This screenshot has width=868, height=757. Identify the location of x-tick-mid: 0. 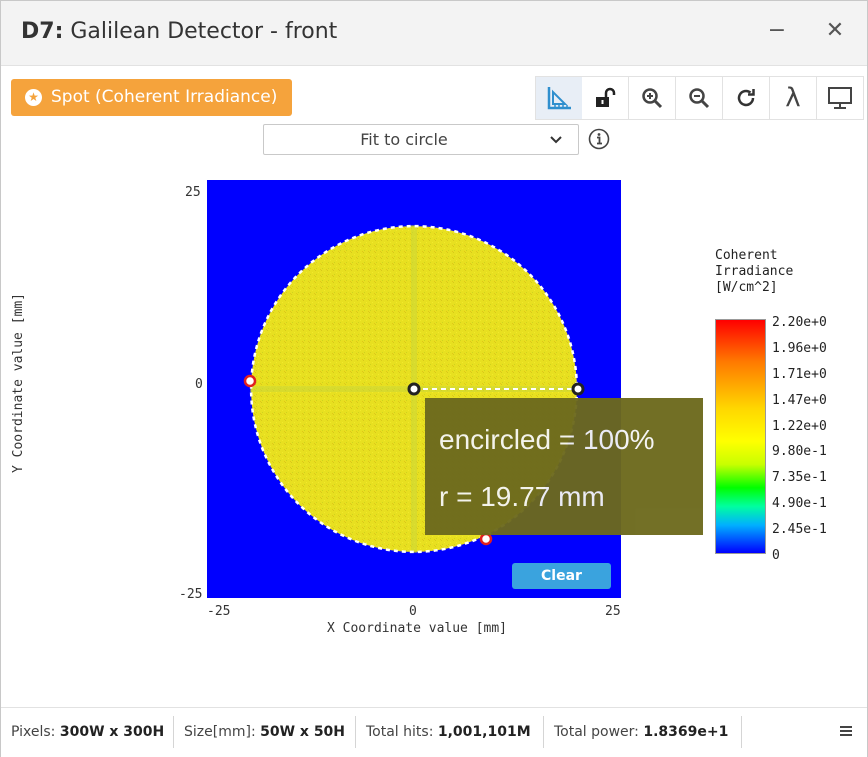
(413, 611).